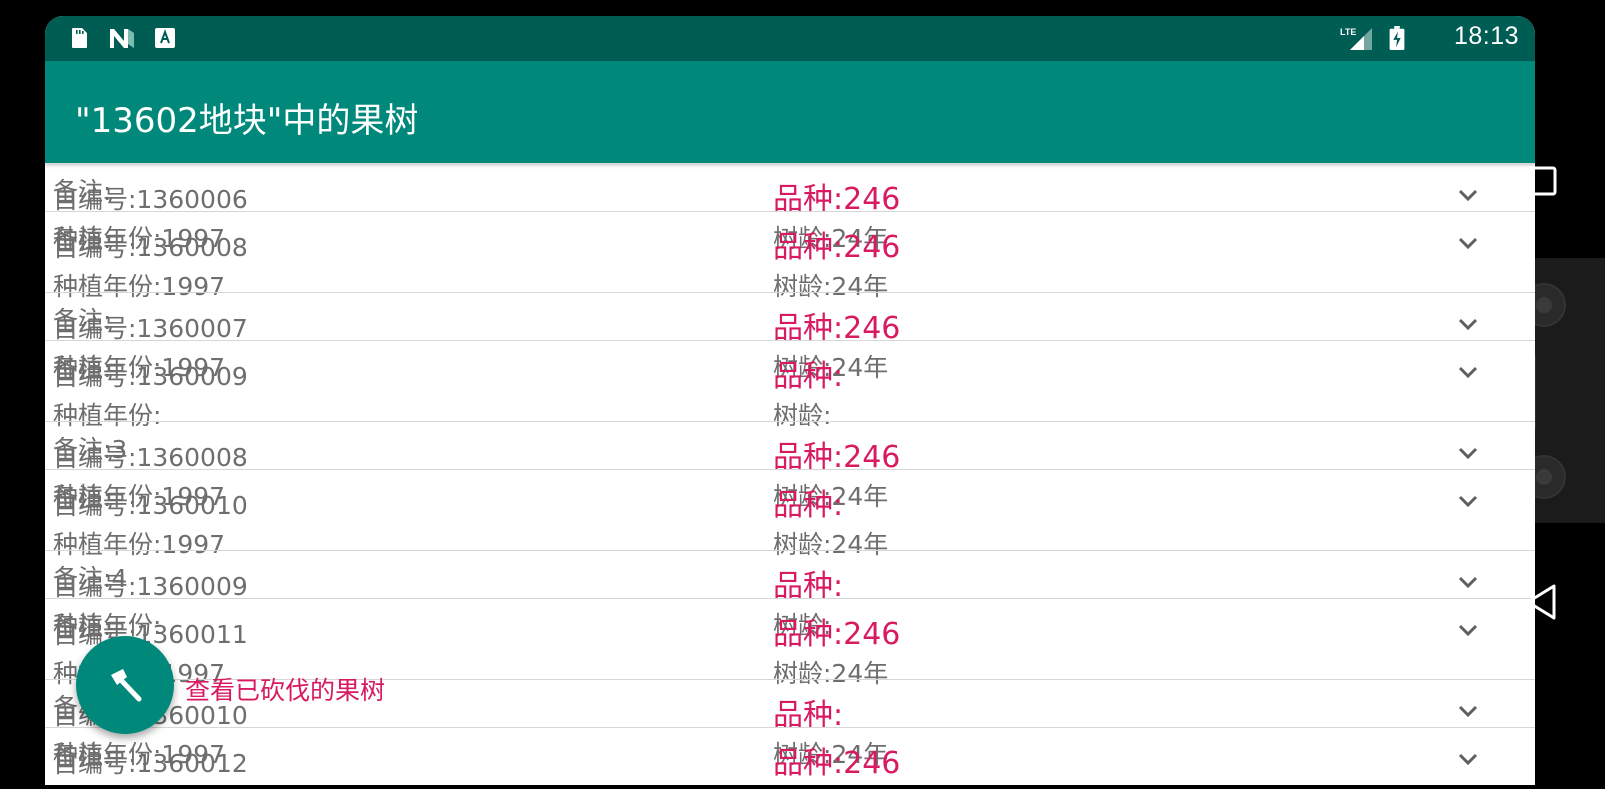 This screenshot has height=789, width=1605. What do you see at coordinates (150, 247) in the screenshot?
I see `row-code: 自编号:1360008` at bounding box center [150, 247].